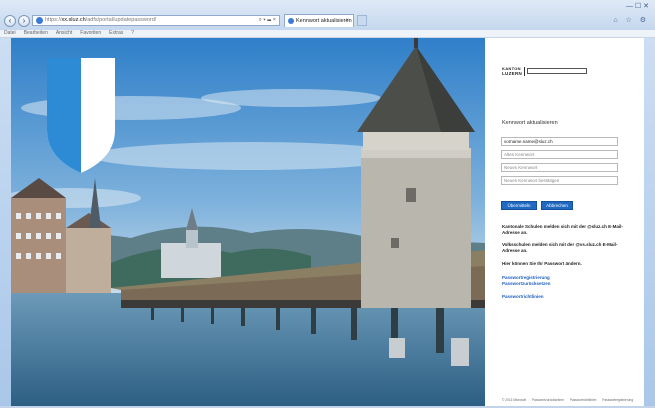  I want to click on forward-arrow-icon: ›, so click(24, 20).